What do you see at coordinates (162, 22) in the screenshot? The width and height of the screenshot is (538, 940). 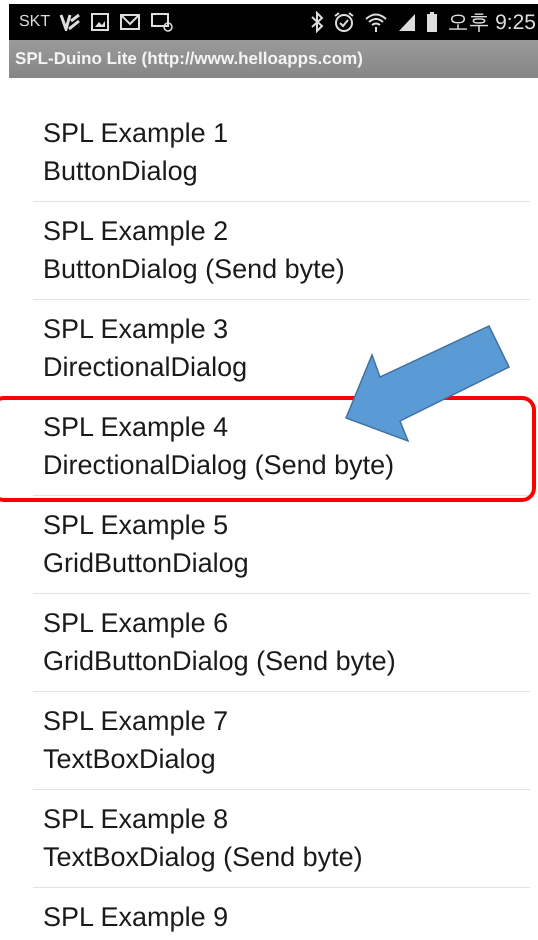 I see `message-icon` at bounding box center [162, 22].